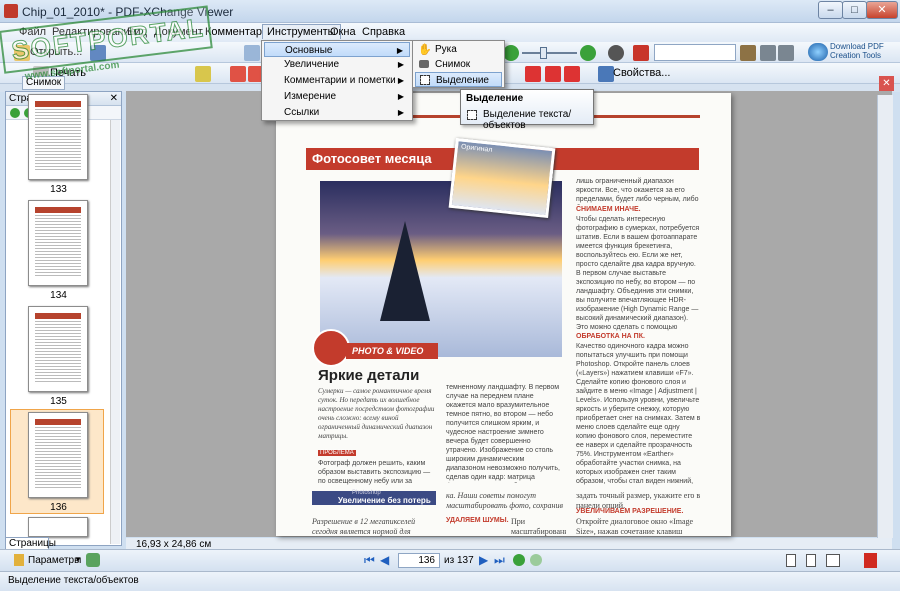 The height and width of the screenshot is (591, 900). What do you see at coordinates (483, 560) in the screenshot?
I see `next-page-button: ▶` at bounding box center [483, 560].